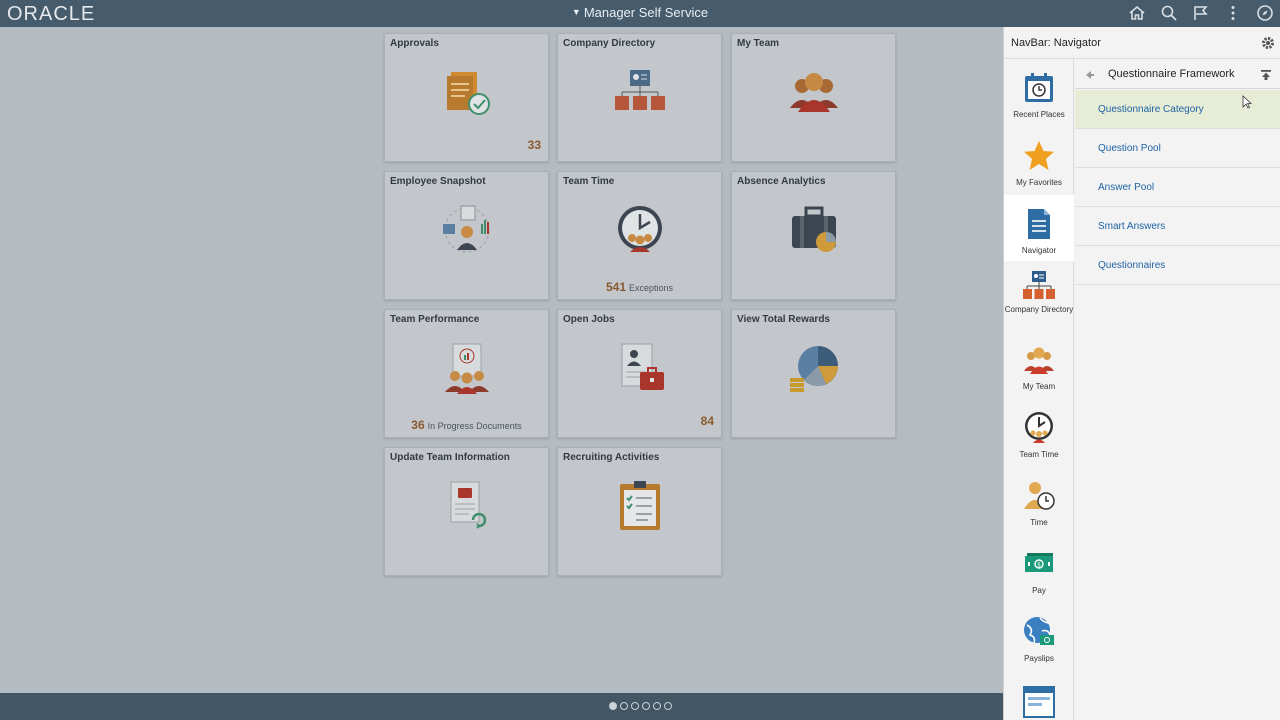 The width and height of the screenshot is (1280, 720). Describe the element at coordinates (1265, 13) in the screenshot. I see `navbar-icon` at that location.